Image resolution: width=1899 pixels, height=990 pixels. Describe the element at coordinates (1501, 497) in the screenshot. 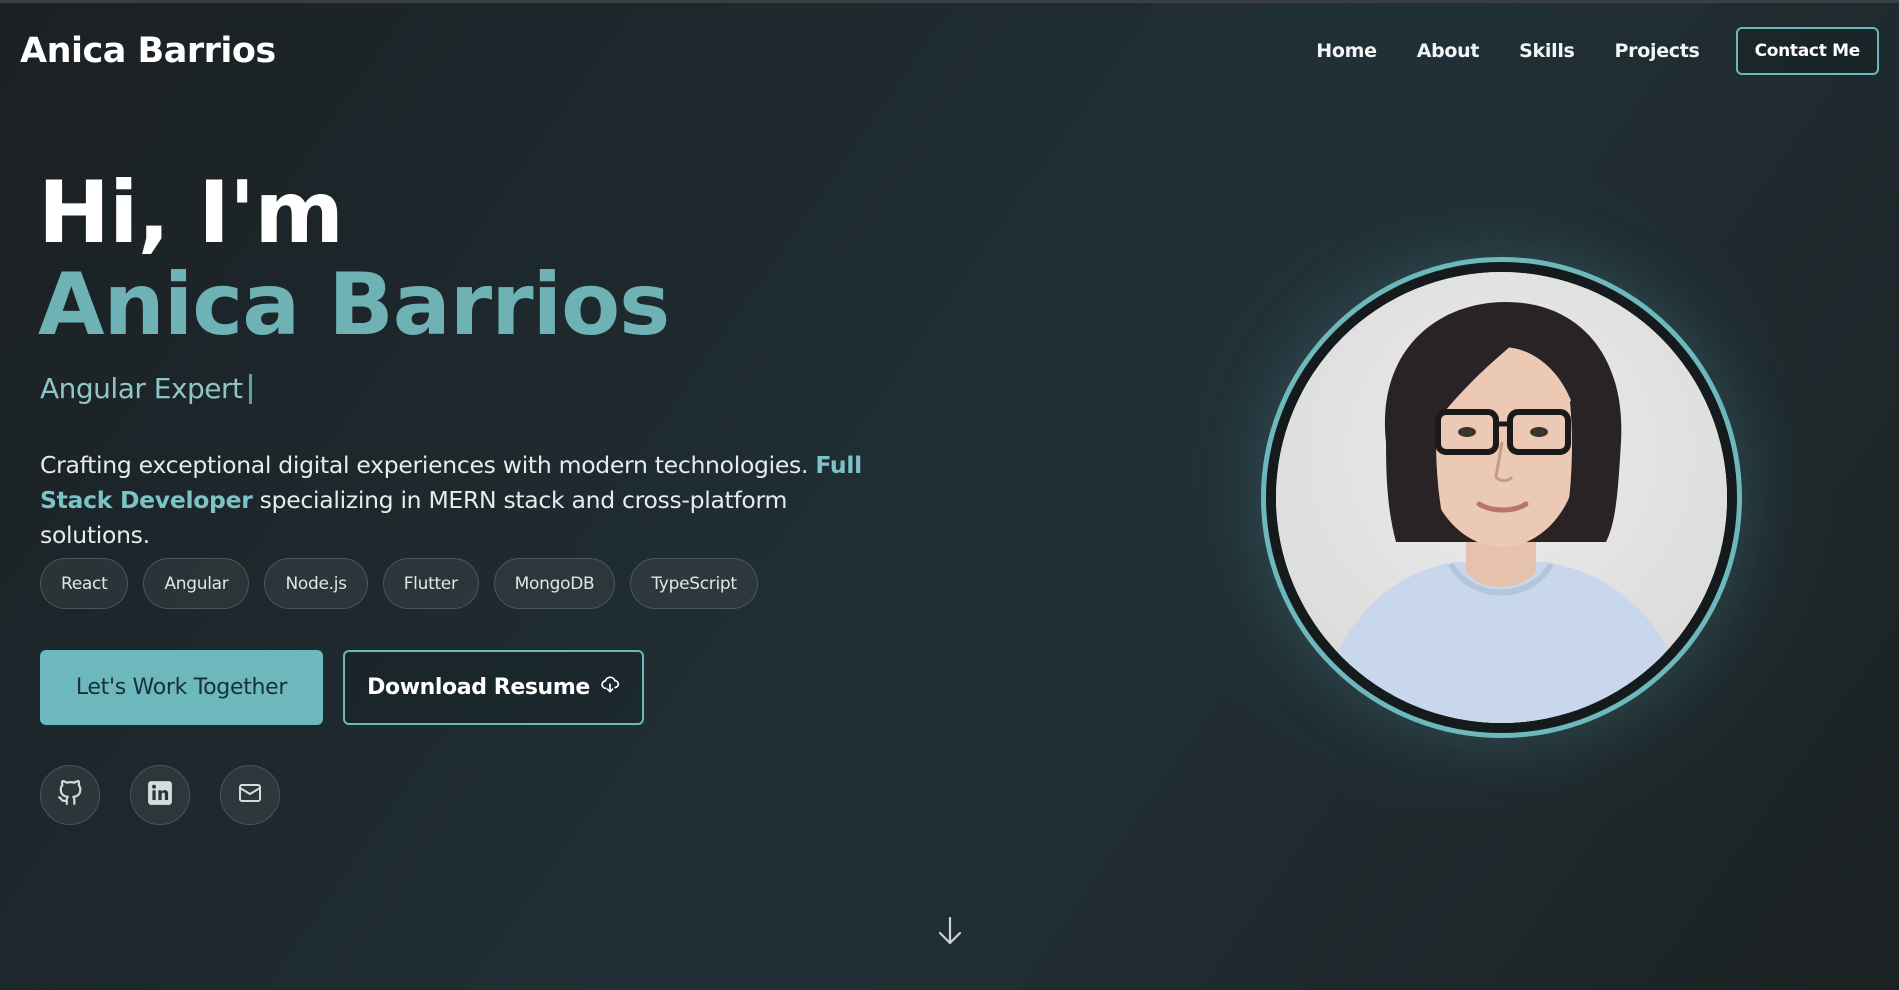

I see `profile-photo` at that location.